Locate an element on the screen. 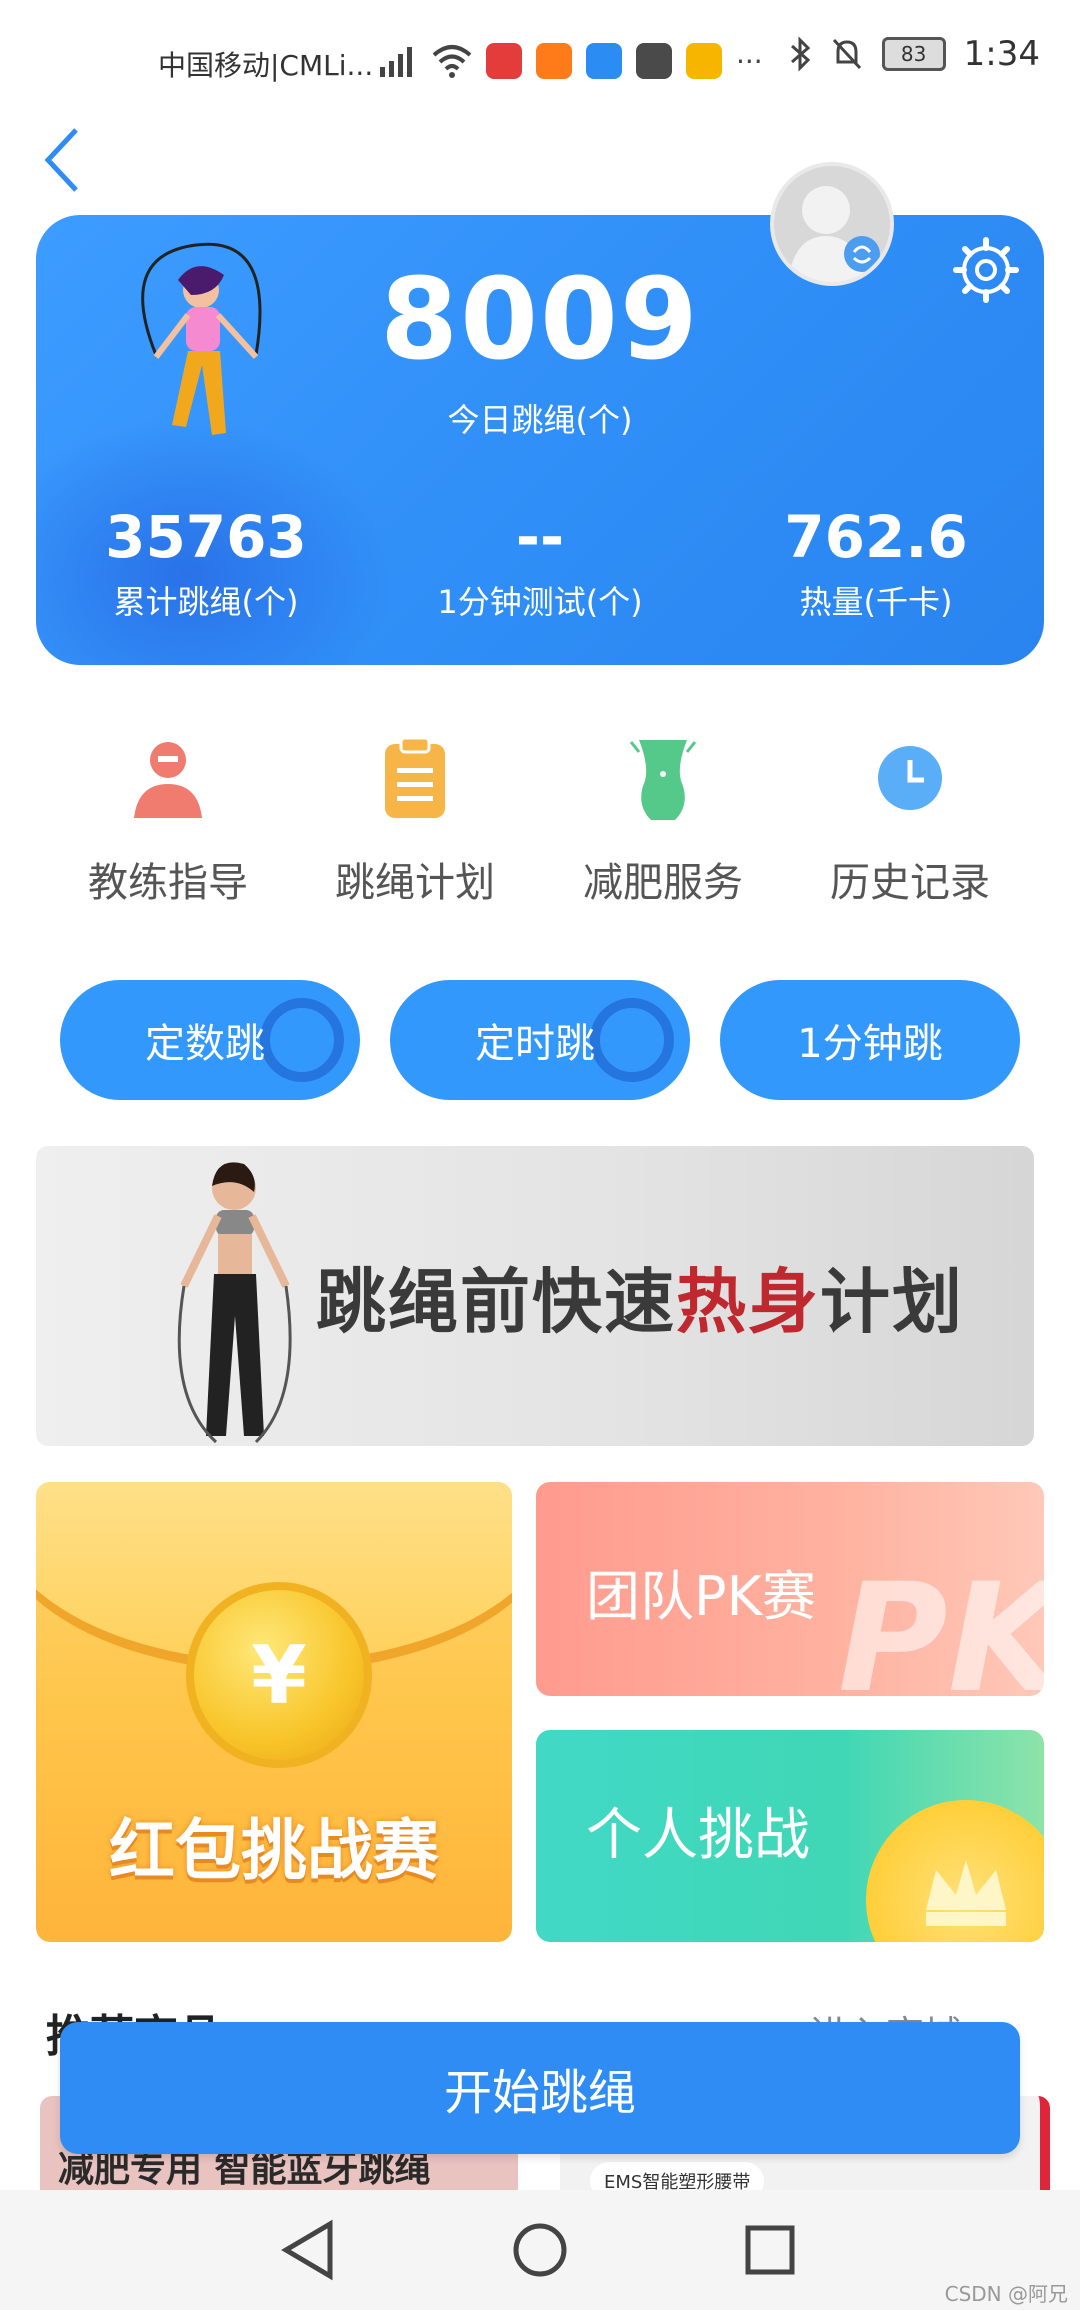 This screenshot has width=1080, height=2310. clock-icon is located at coordinates (910, 778).